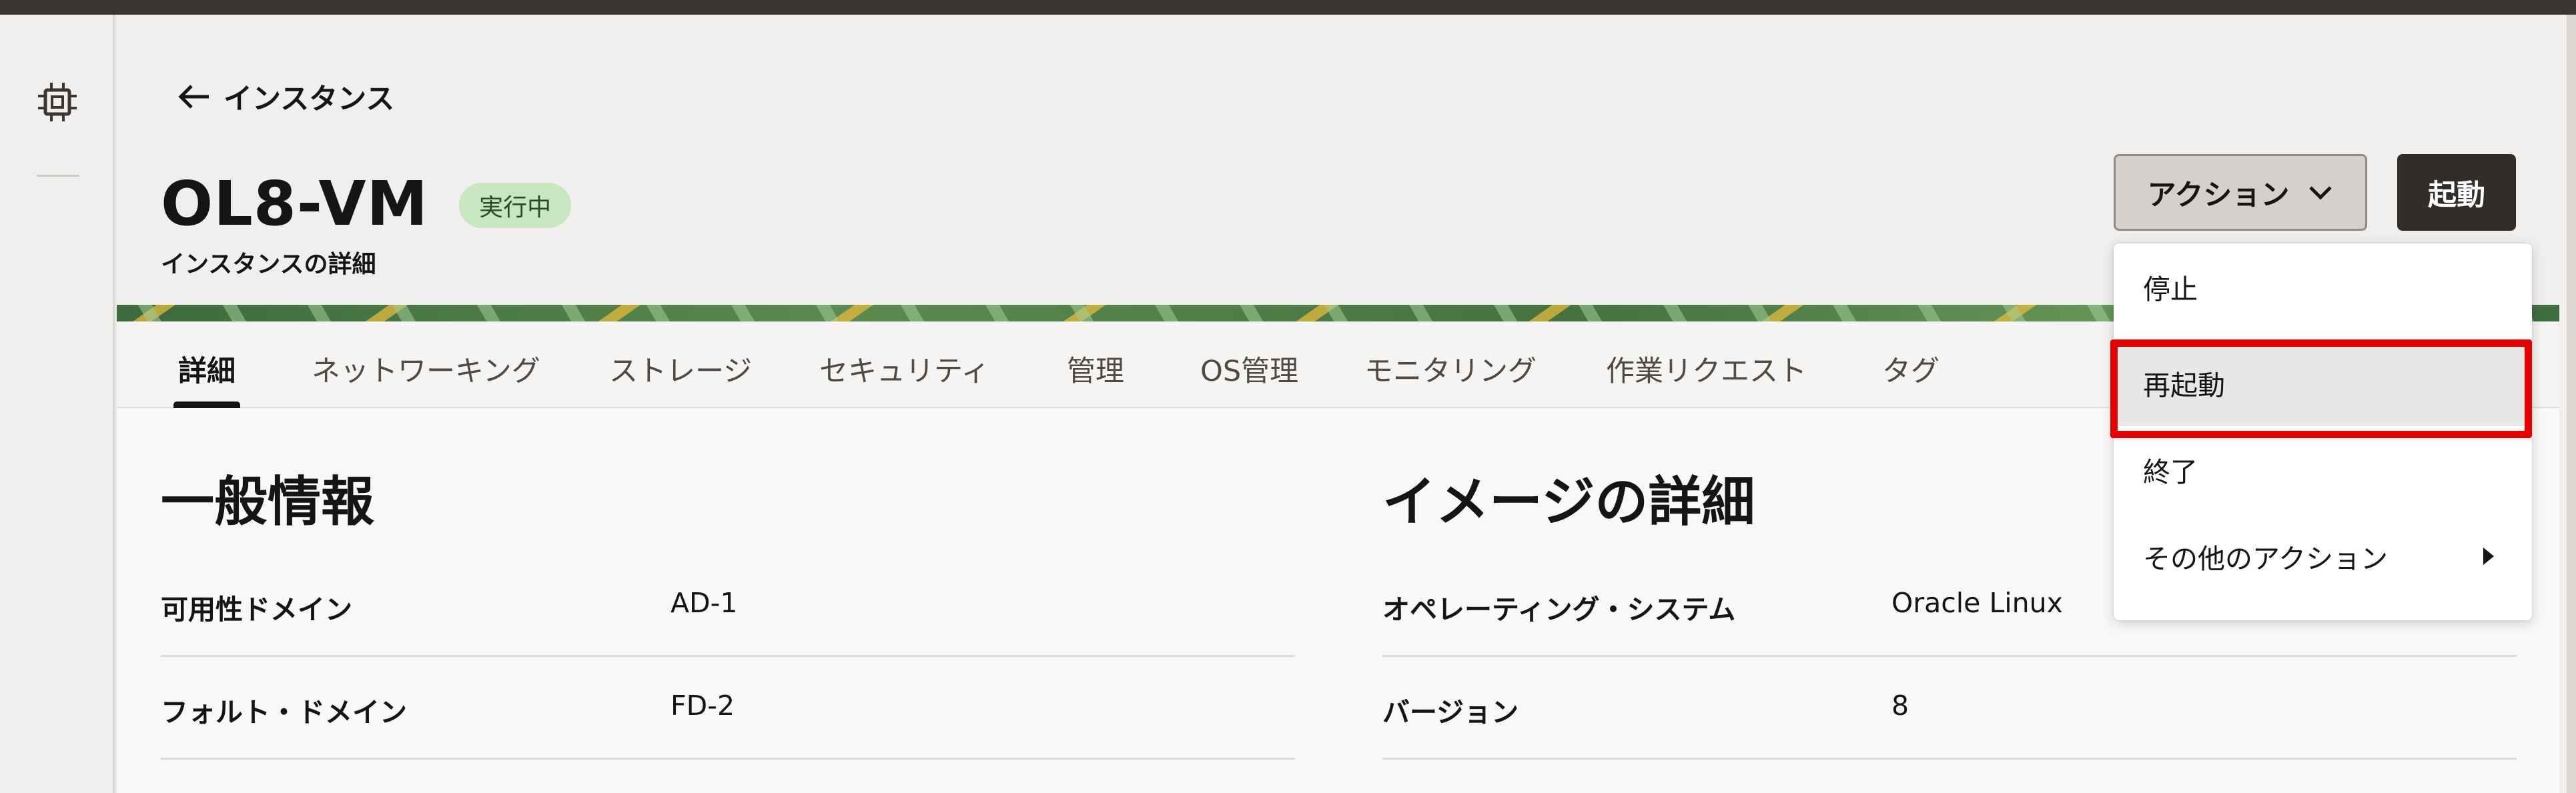 This screenshot has height=793, width=2576. Describe the element at coordinates (268, 264) in the screenshot. I see `page-subtitle: インスタンスの詳細` at that location.